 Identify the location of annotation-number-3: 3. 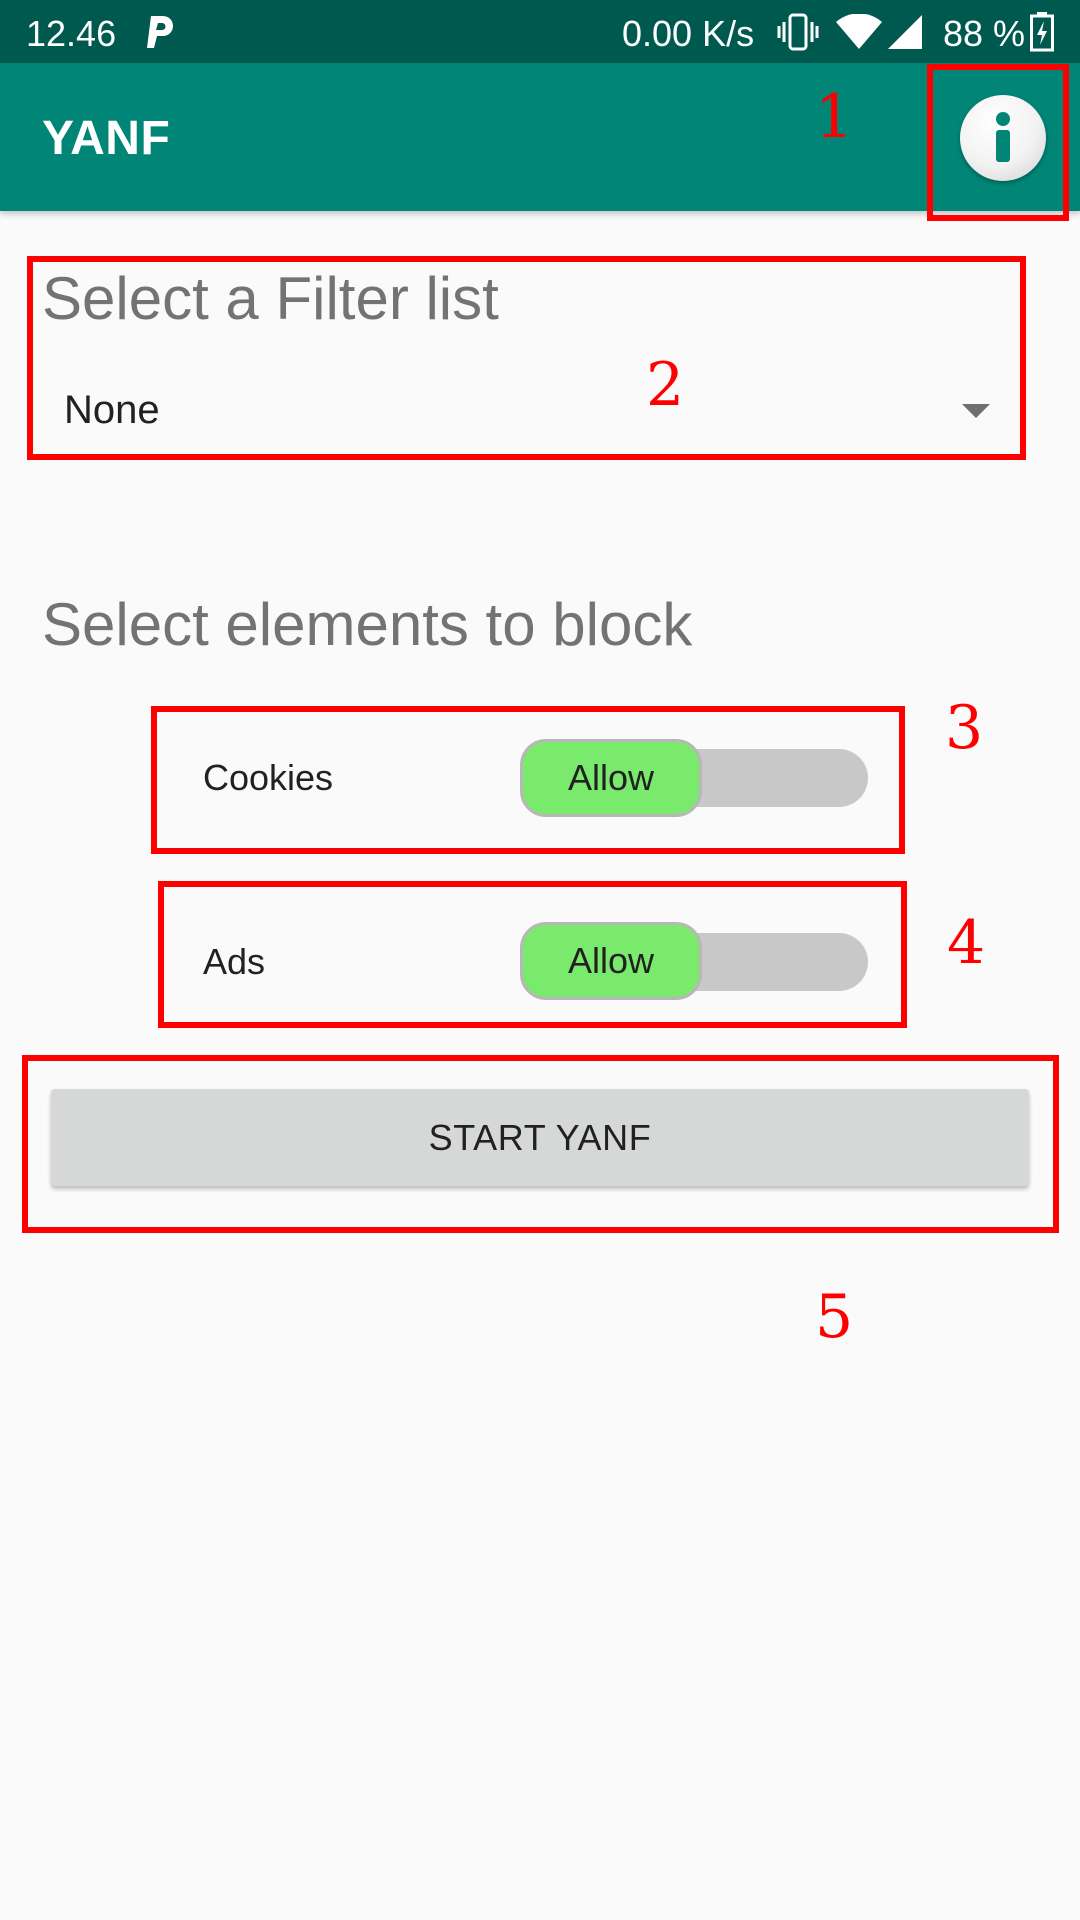
(964, 728).